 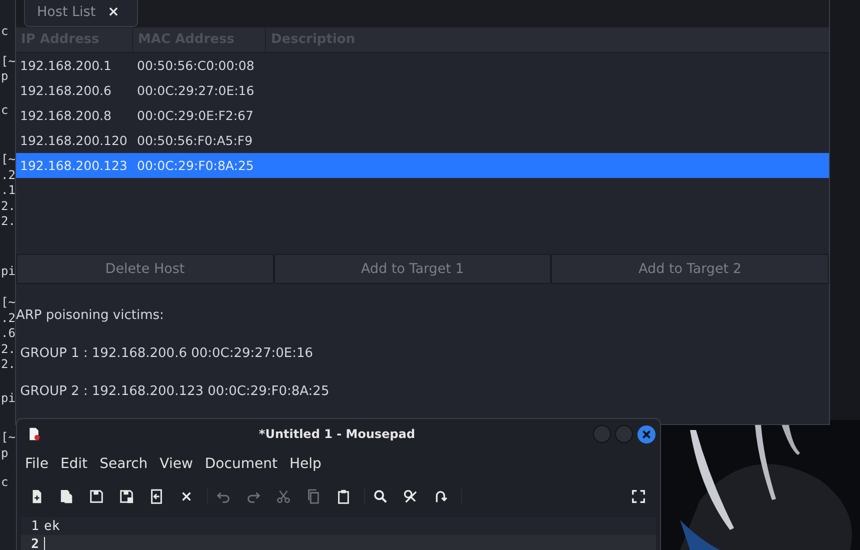 I want to click on log-text: ARP poisoning victims:, so click(x=90, y=316).